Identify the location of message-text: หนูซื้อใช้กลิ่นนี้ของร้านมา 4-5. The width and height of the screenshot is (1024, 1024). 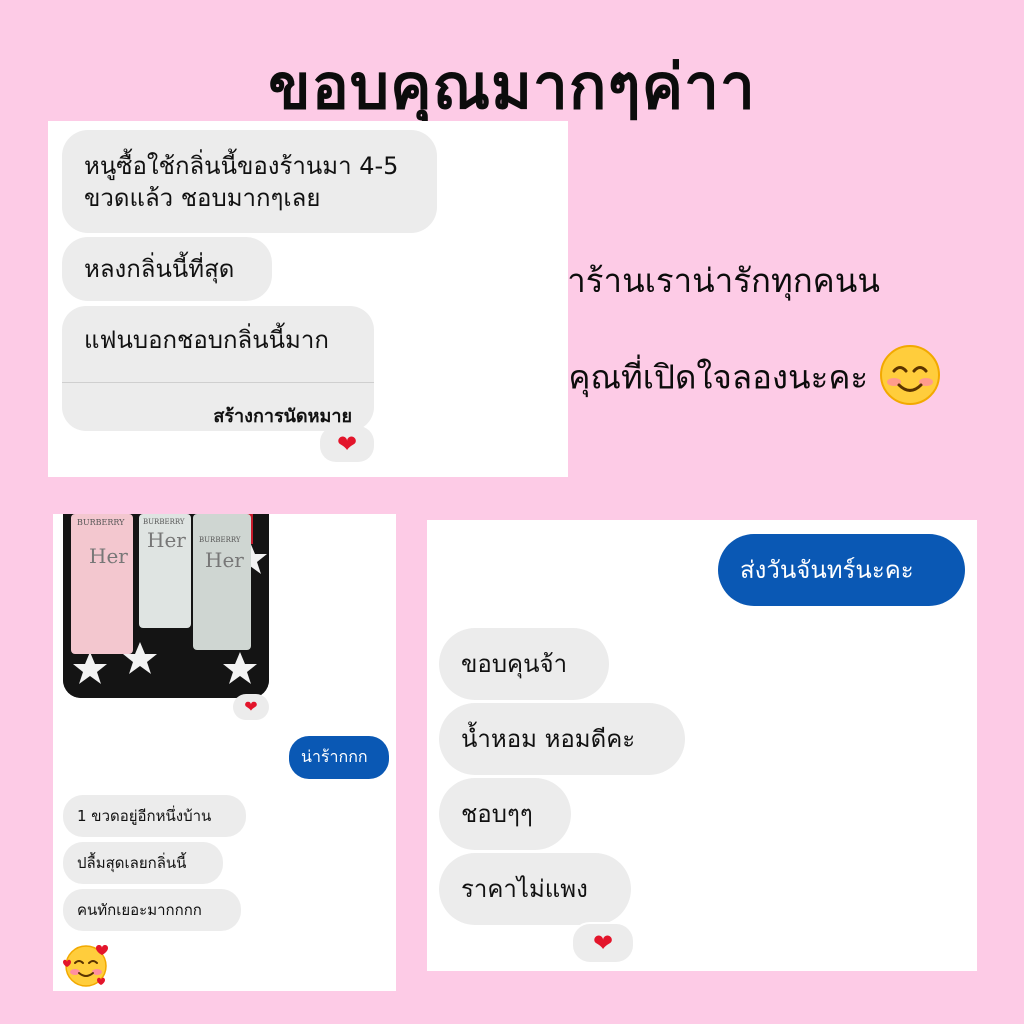
(241, 166).